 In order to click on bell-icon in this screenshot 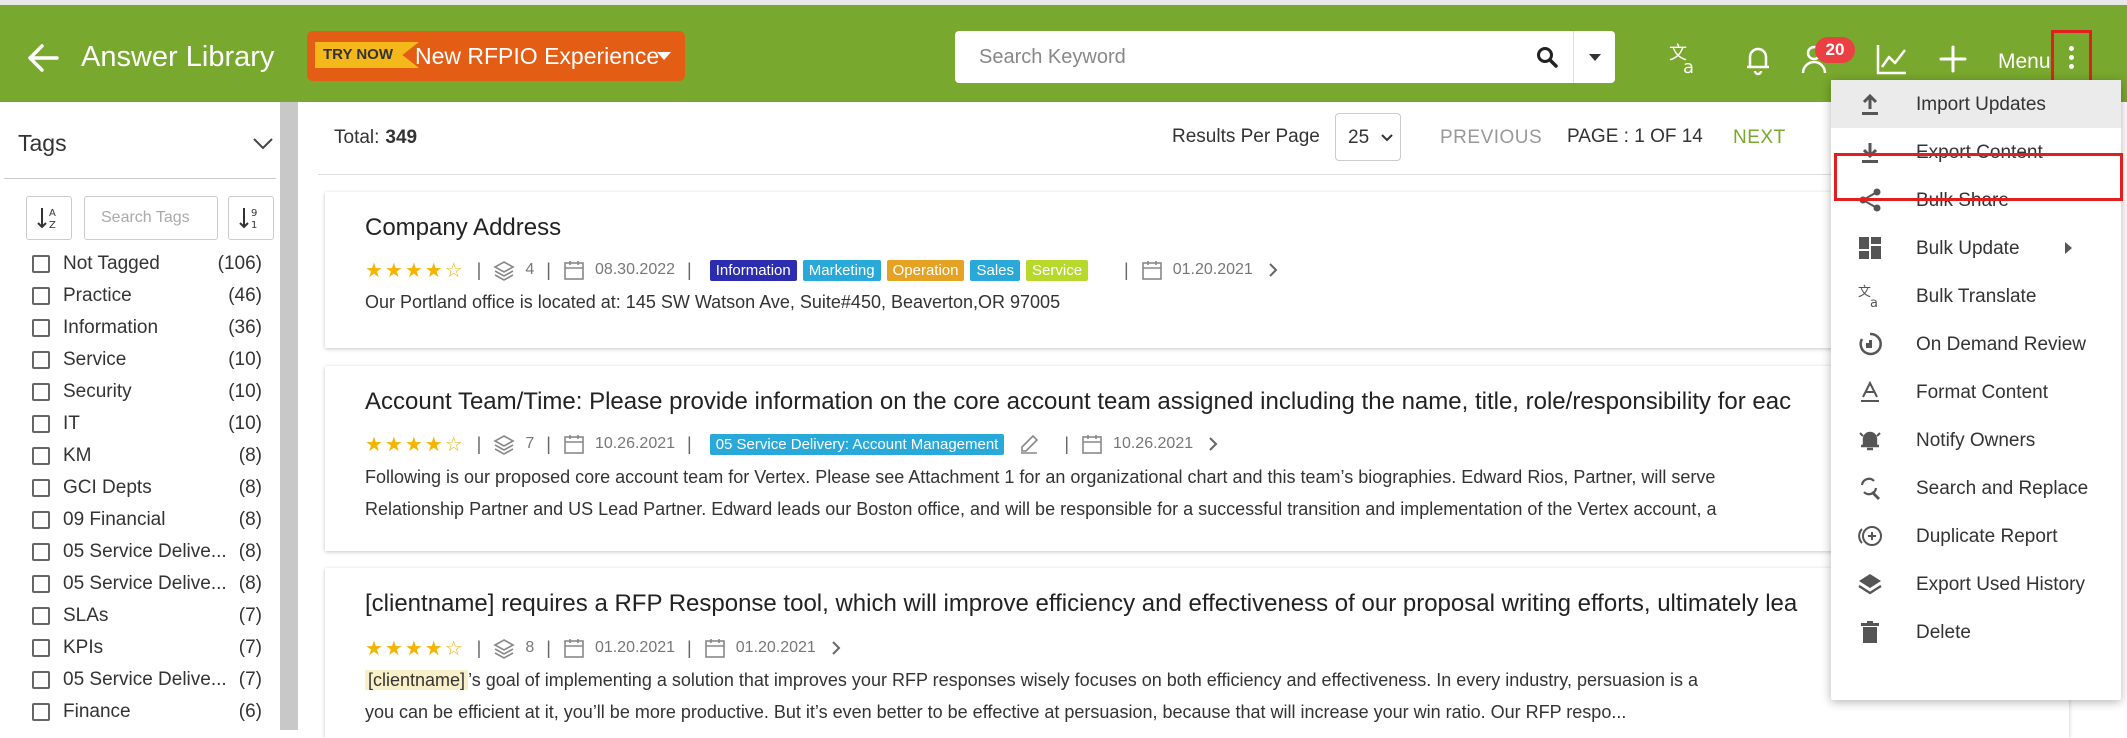, I will do `click(1758, 59)`.